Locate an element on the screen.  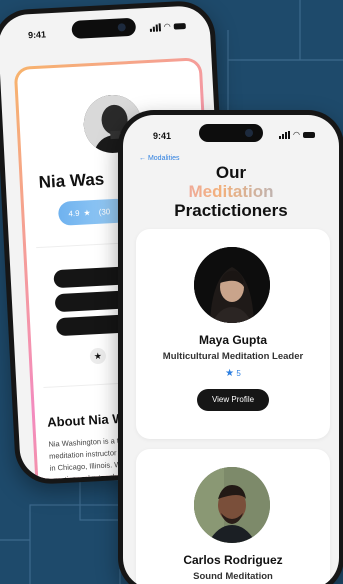
practitioner-name: Carlos Rodriguez is located at coordinates (233, 560).